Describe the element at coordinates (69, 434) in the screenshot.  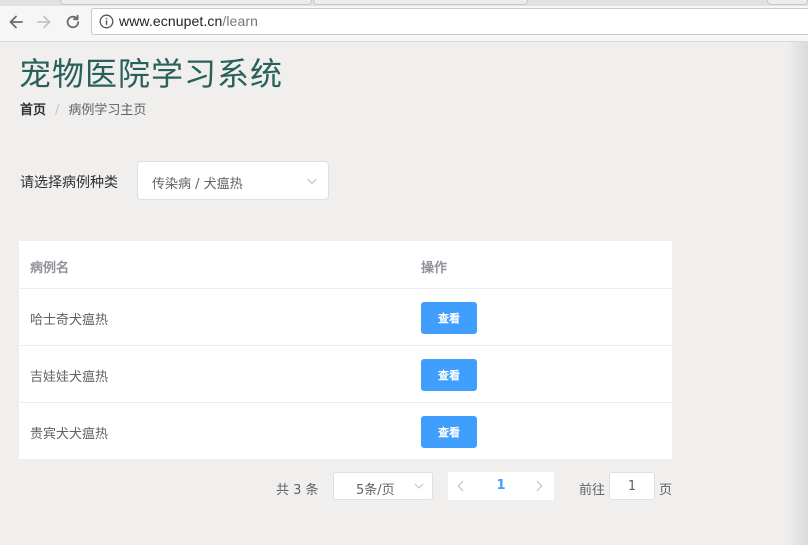
I see `case-name: 贵宾犬犬瘟热` at that location.